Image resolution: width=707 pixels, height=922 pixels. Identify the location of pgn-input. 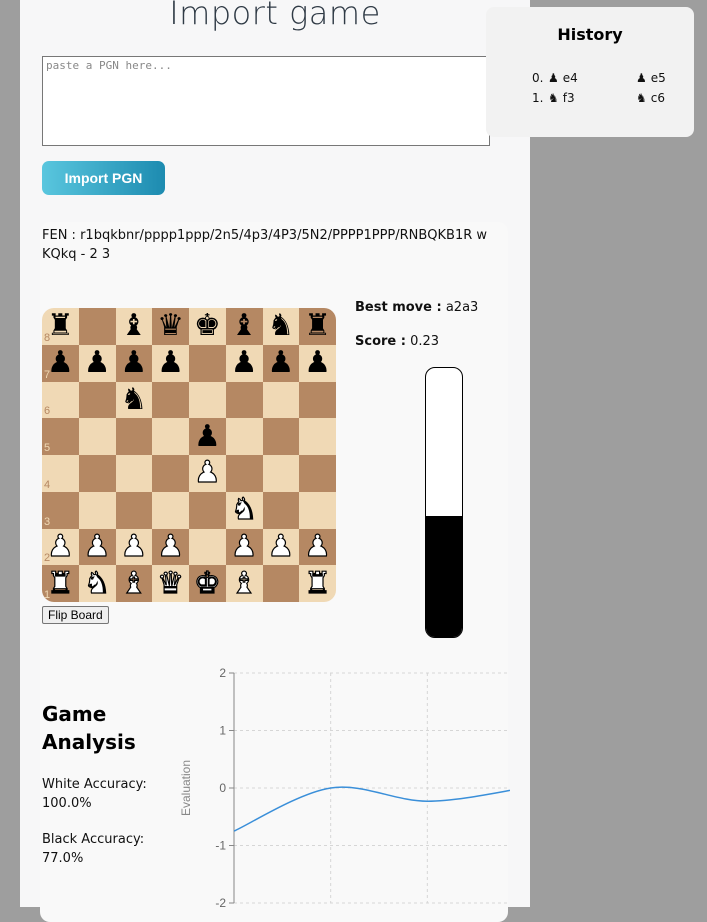
(266, 101).